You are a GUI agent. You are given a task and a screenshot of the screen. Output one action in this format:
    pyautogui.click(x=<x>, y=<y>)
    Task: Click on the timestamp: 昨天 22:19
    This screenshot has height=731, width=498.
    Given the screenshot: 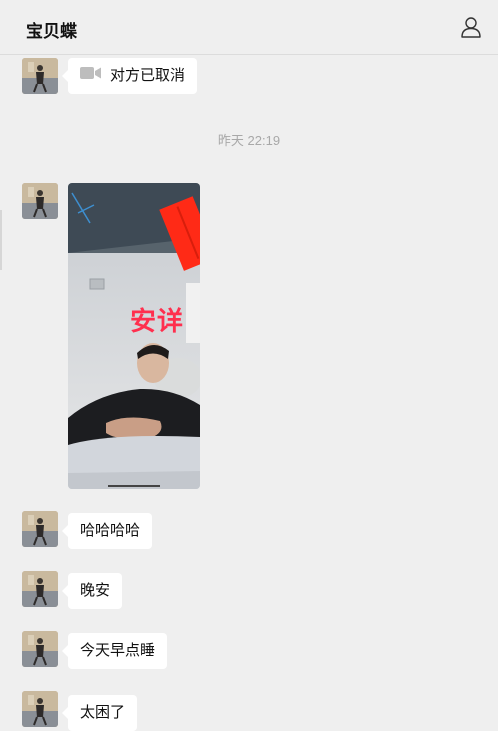 What is the action you would take?
    pyautogui.click(x=249, y=140)
    